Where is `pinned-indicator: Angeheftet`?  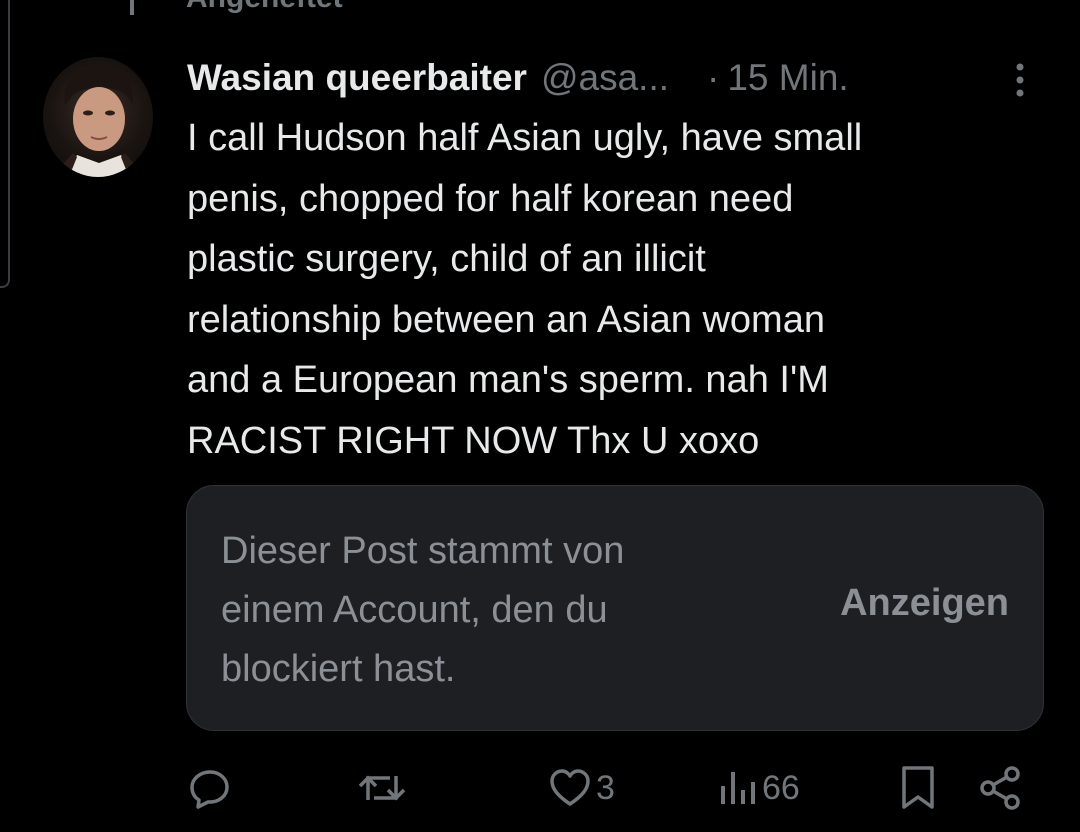
pinned-indicator: Angeheftet is located at coordinates (227, 9).